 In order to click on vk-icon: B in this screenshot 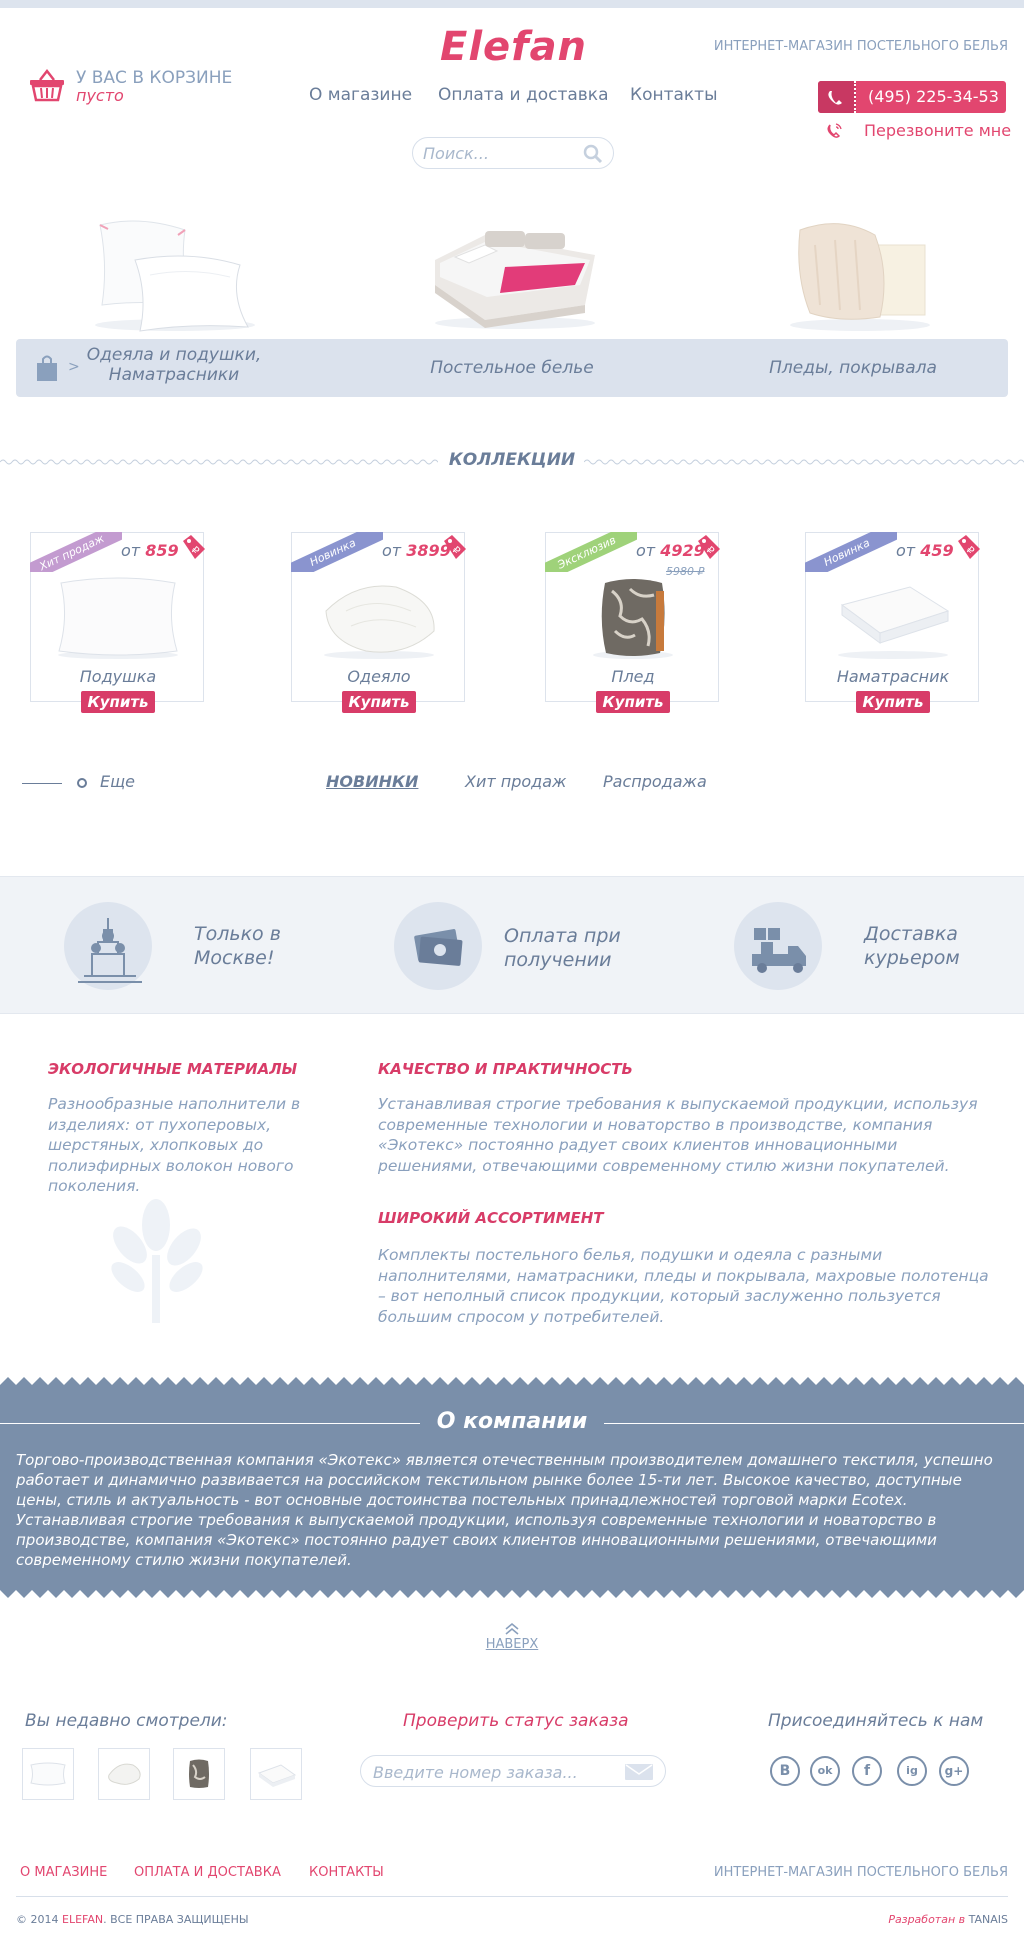, I will do `click(785, 1771)`.